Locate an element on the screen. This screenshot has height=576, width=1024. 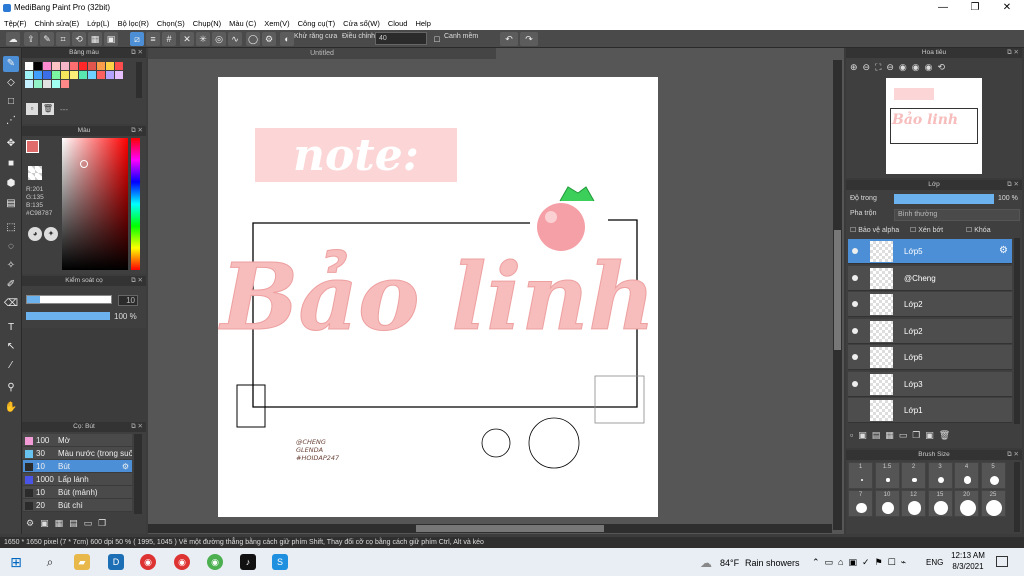
brush-size-close-icon: ⧉ ✕ is located at coordinates (1013, 455).